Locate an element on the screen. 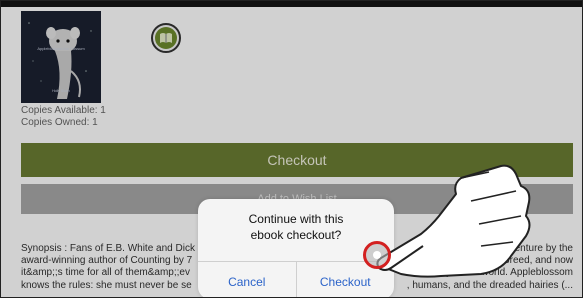 The image size is (583, 298). tap-indicator is located at coordinates (377, 255).